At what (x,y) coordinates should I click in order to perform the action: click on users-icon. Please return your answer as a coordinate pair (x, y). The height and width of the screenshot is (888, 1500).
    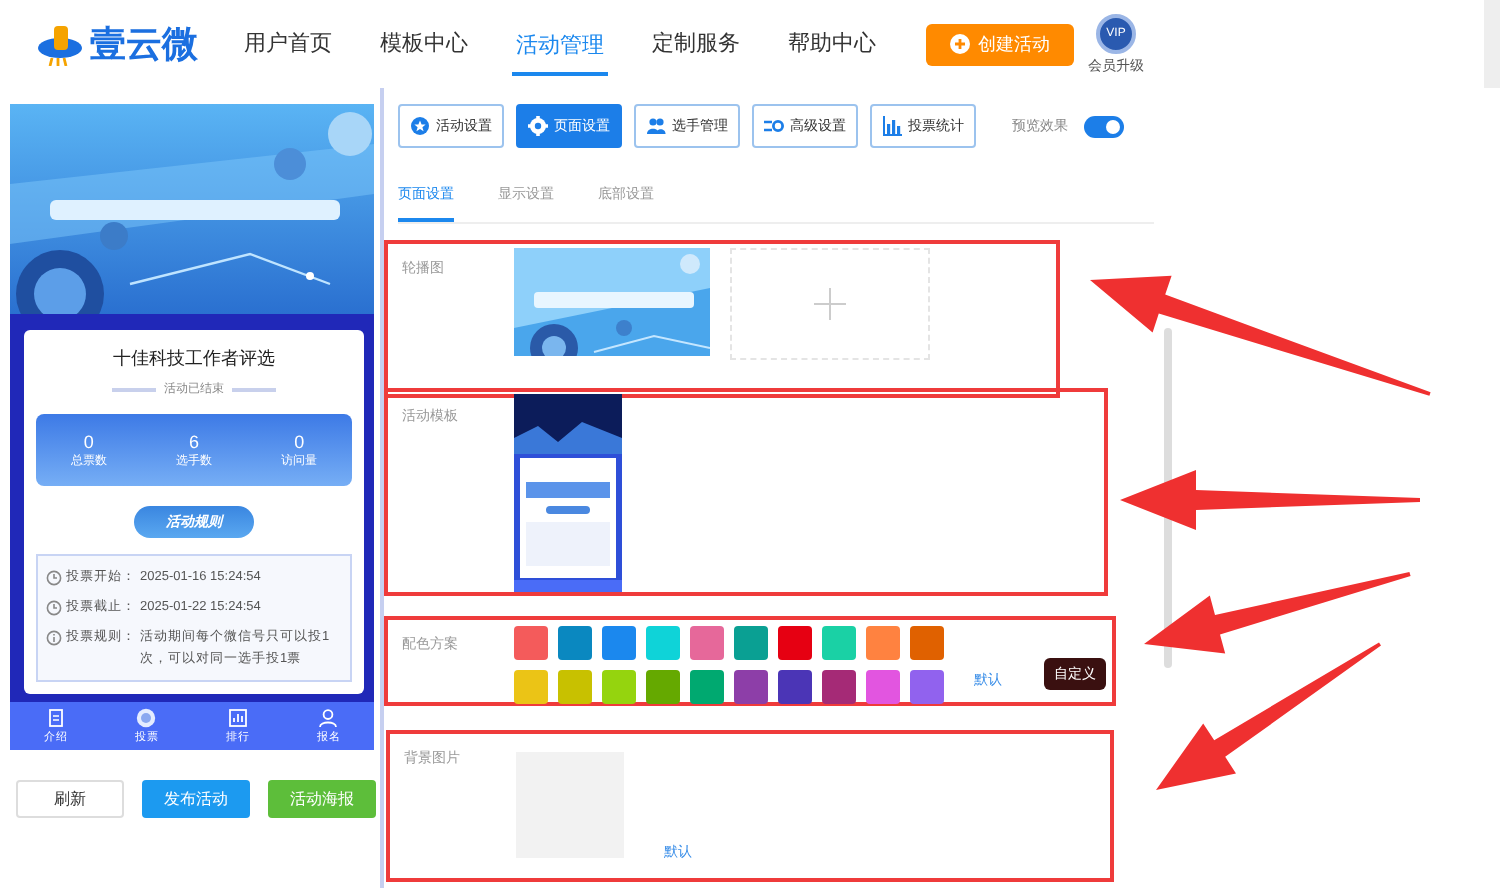
    Looking at the image, I should click on (656, 126).